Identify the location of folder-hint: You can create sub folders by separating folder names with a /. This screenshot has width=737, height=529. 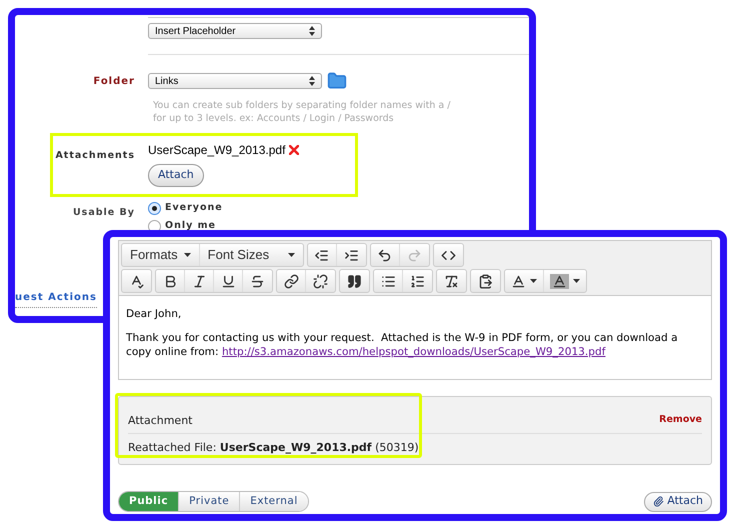
(302, 105).